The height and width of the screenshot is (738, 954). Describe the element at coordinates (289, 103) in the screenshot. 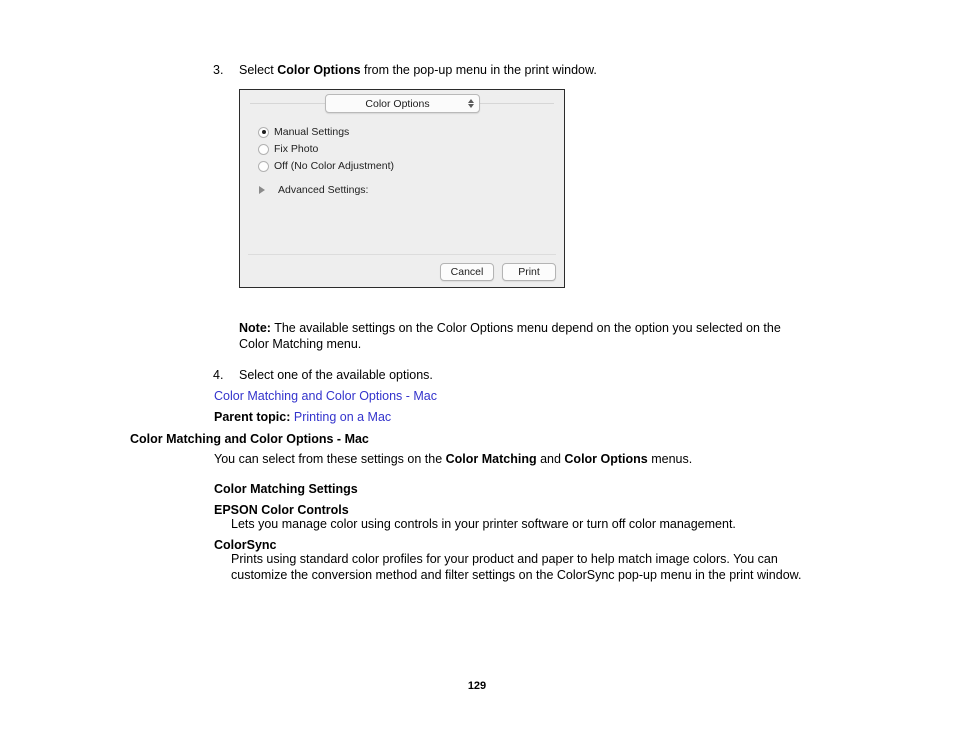

I see `hairline-left` at that location.